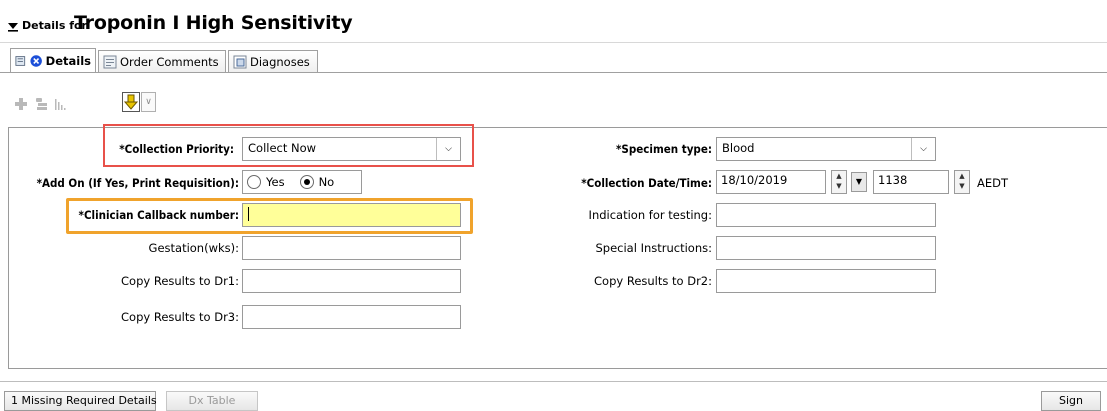  I want to click on header-divider, so click(553, 42).